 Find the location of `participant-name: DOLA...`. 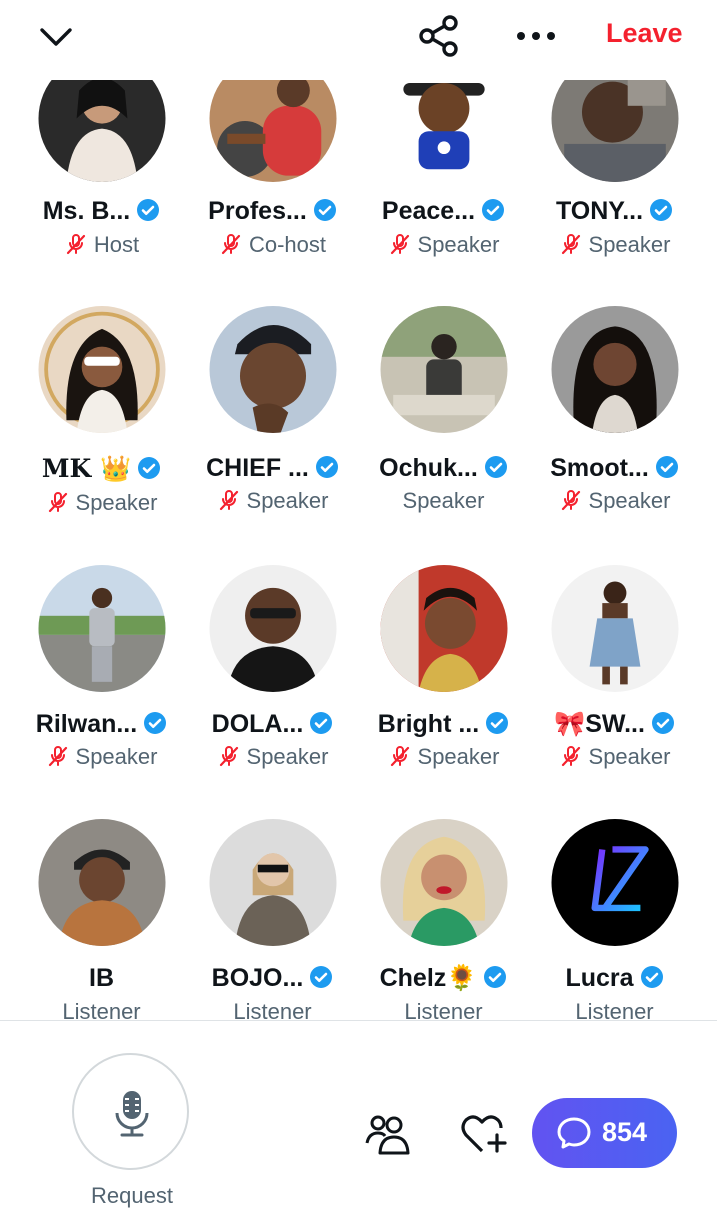

participant-name: DOLA... is located at coordinates (272, 724).